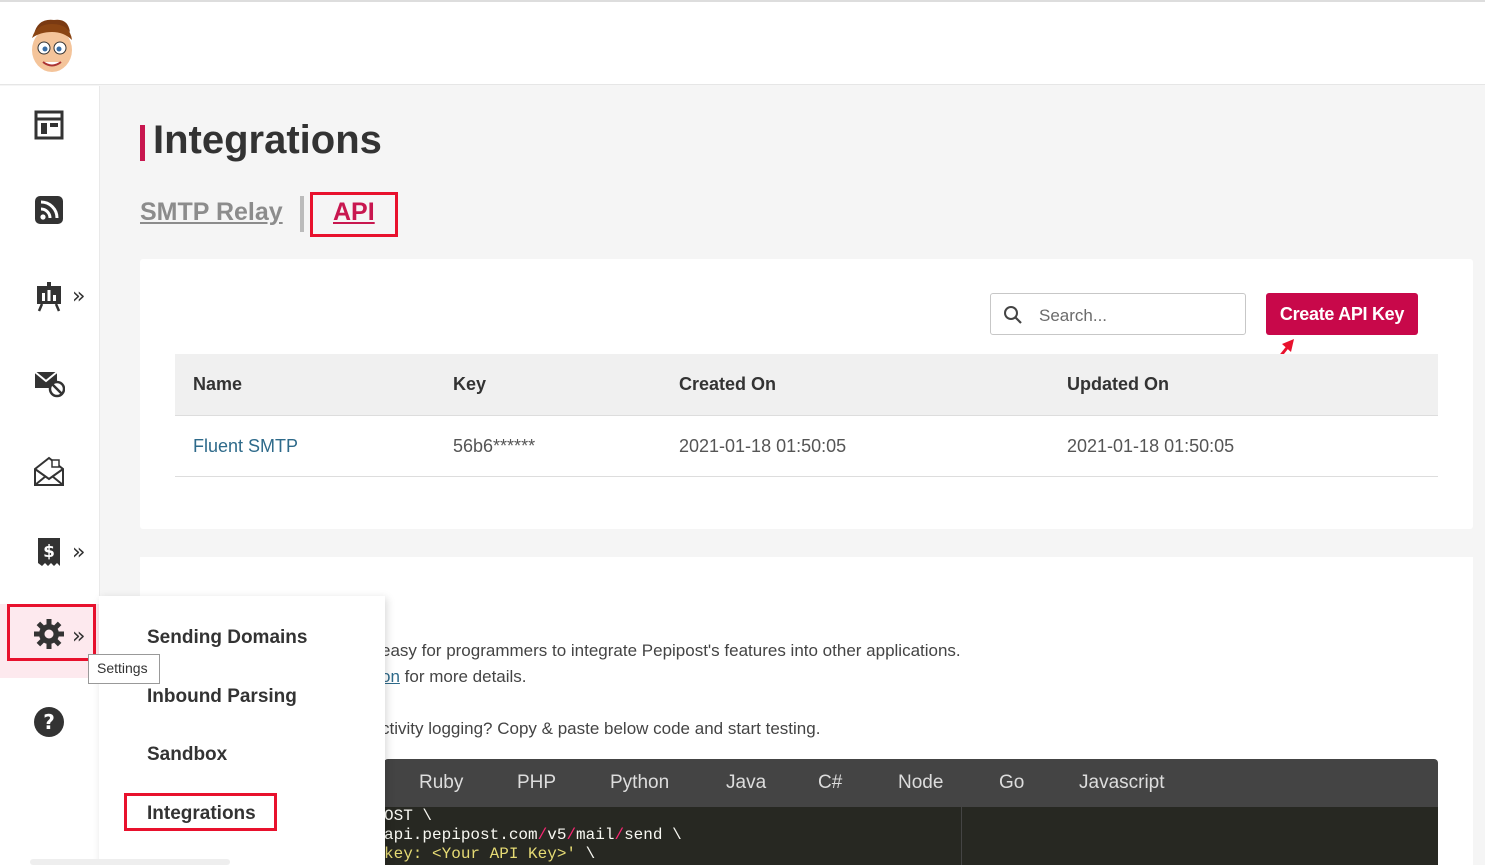  Describe the element at coordinates (639, 783) in the screenshot. I see `tab-python: Python` at that location.